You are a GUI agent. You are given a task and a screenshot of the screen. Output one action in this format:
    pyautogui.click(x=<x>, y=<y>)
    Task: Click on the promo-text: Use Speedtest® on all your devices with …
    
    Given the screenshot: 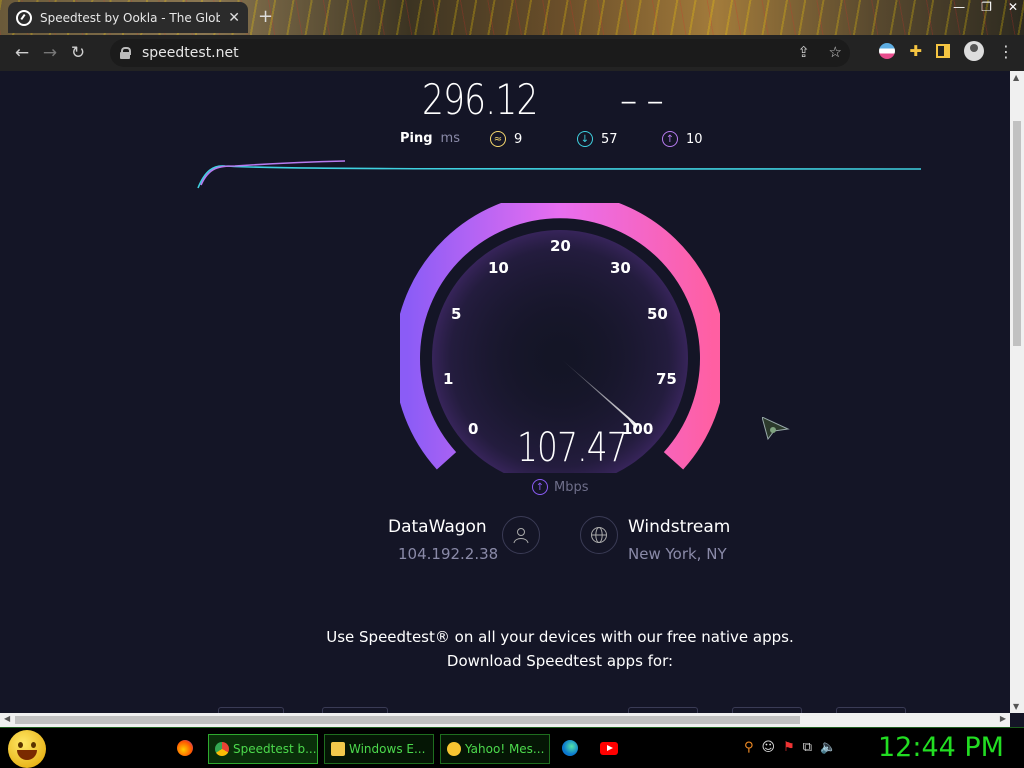 What is the action you would take?
    pyautogui.click(x=505, y=649)
    